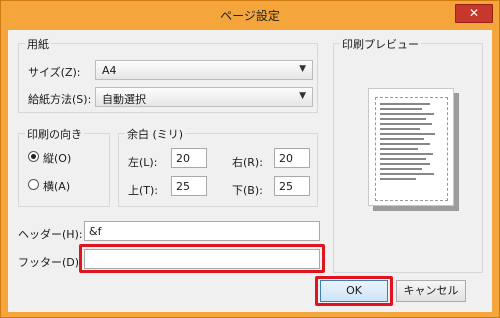 Image resolution: width=500 pixels, height=318 pixels. What do you see at coordinates (354, 291) in the screenshot?
I see `ok-button: OK` at bounding box center [354, 291].